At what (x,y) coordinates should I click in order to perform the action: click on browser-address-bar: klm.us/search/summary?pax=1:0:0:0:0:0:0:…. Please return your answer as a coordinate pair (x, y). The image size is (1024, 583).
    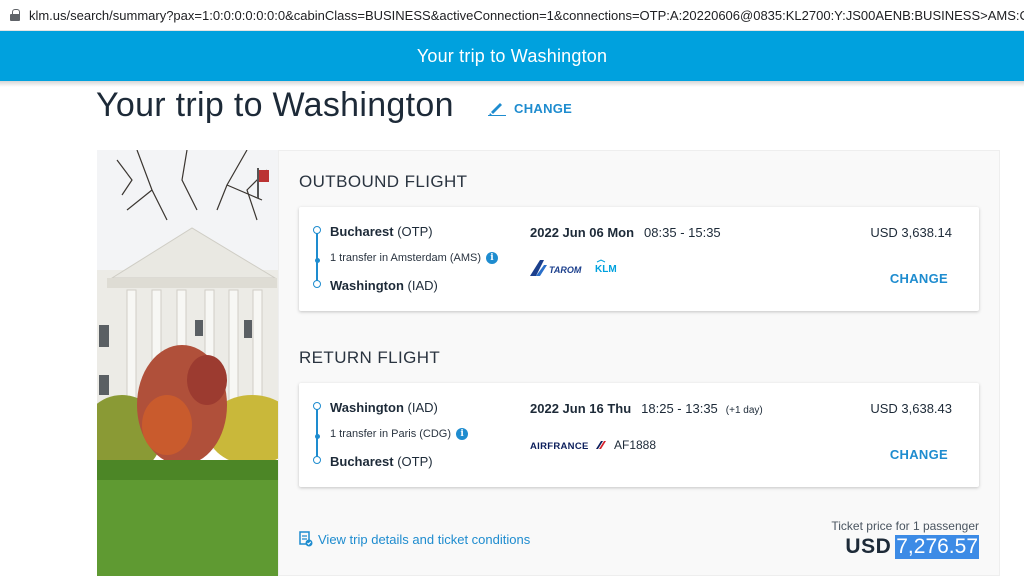
    Looking at the image, I should click on (512, 15).